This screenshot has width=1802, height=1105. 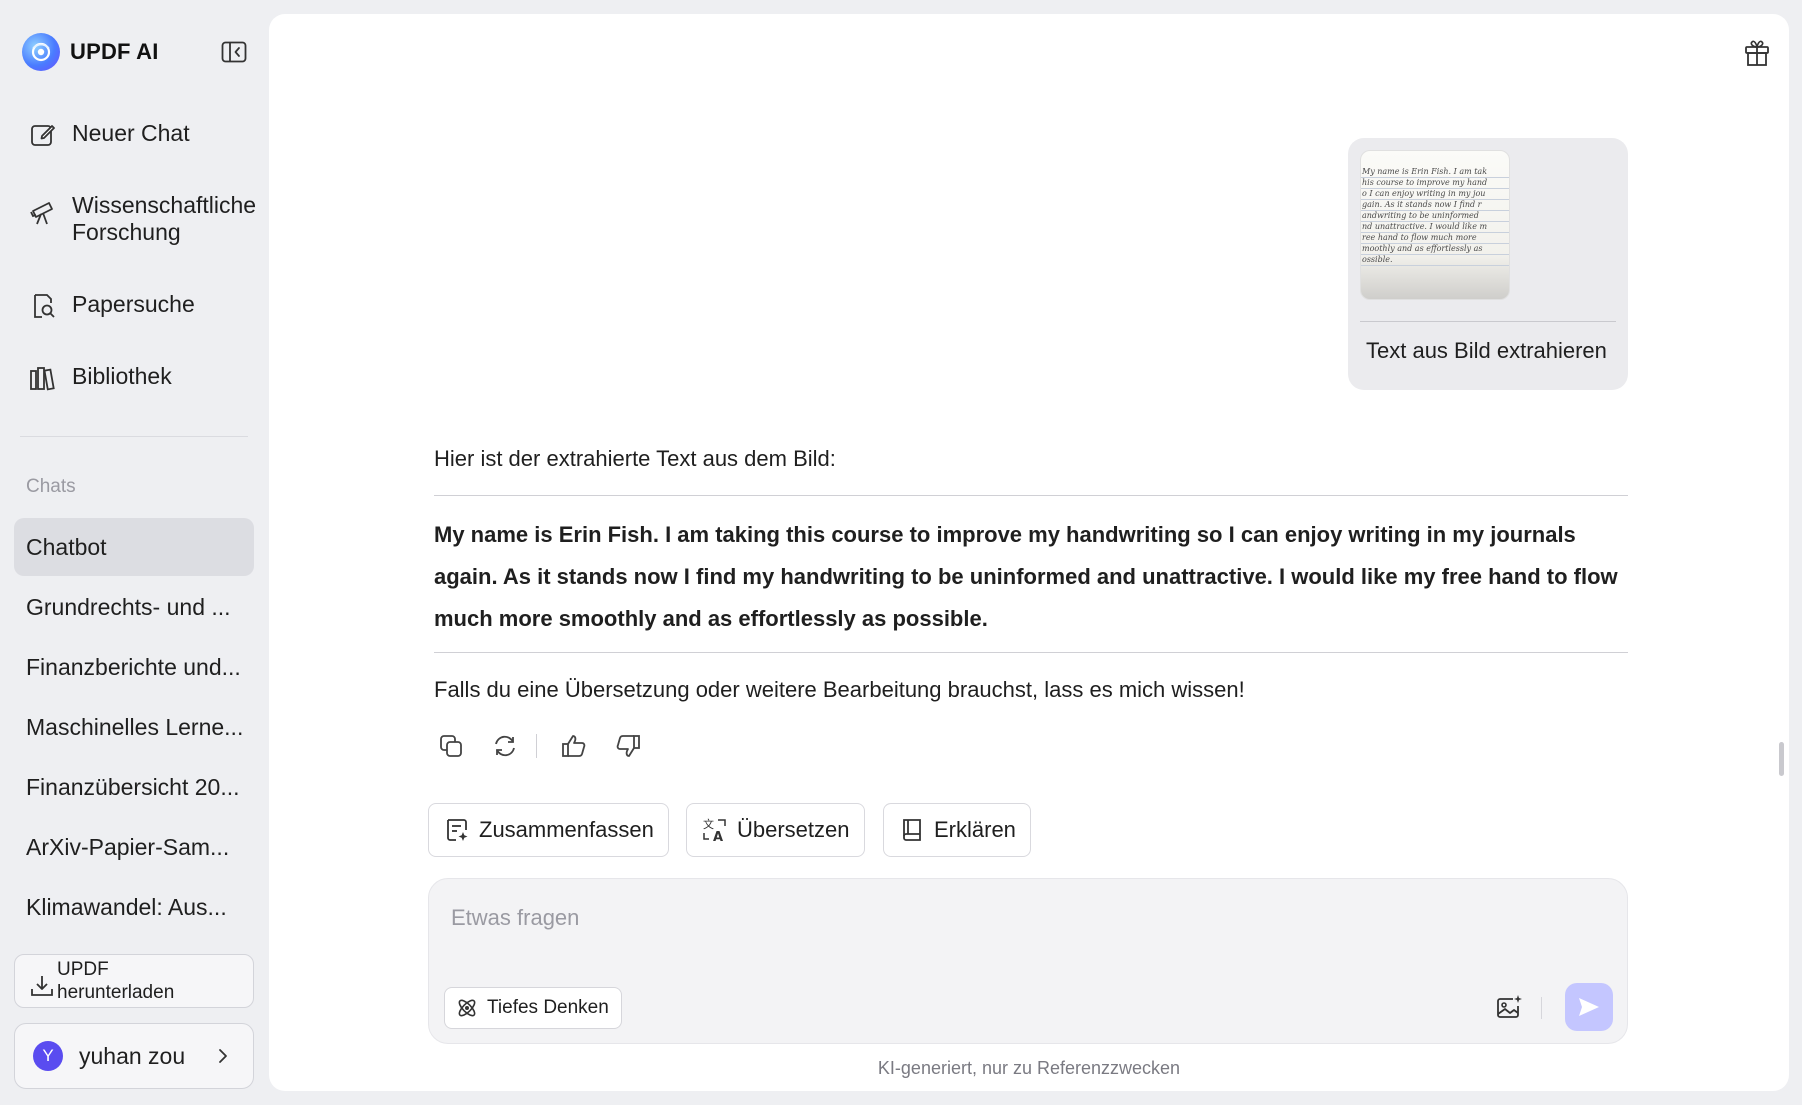 What do you see at coordinates (1029, 1068) in the screenshot?
I see `ai-disclaimer: KI-generiert, nur zu Referenzzwecken` at bounding box center [1029, 1068].